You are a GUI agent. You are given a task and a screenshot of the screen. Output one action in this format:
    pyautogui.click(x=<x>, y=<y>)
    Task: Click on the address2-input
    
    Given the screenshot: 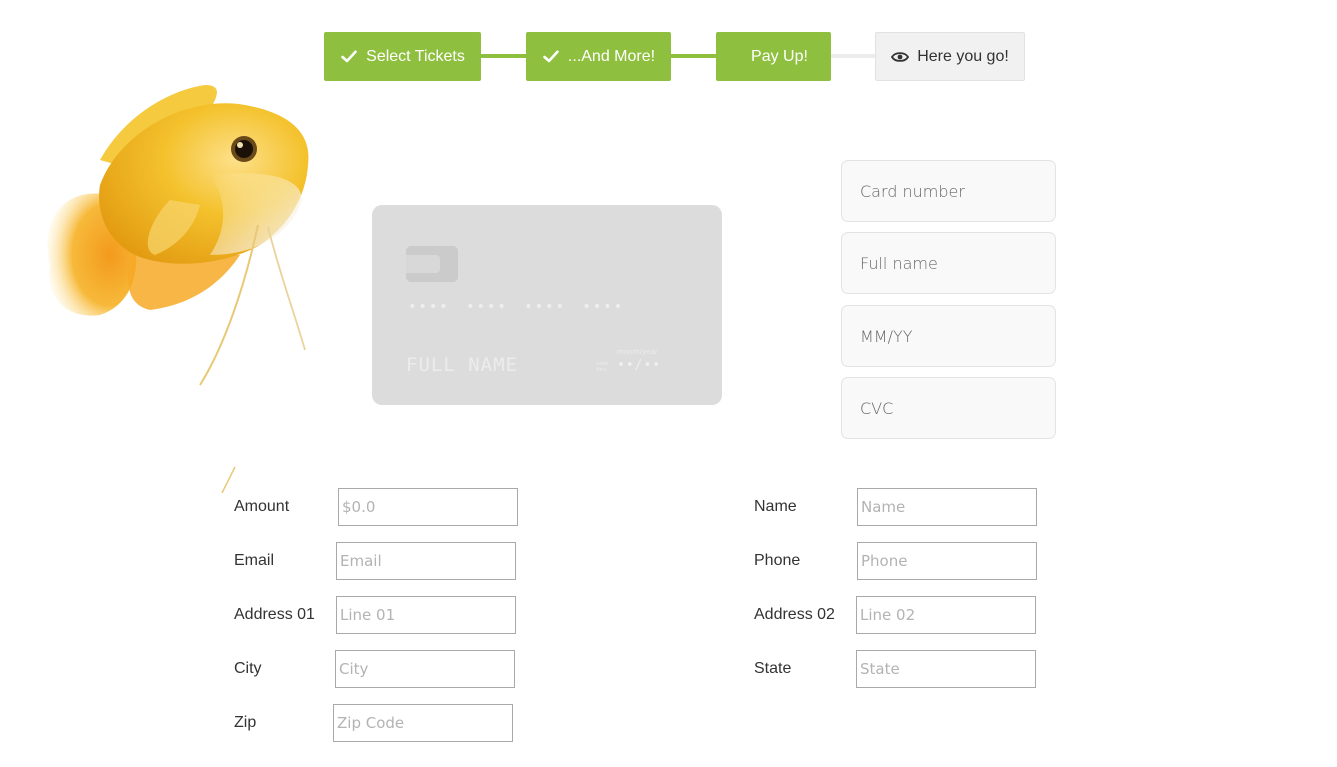 What is the action you would take?
    pyautogui.click(x=946, y=615)
    